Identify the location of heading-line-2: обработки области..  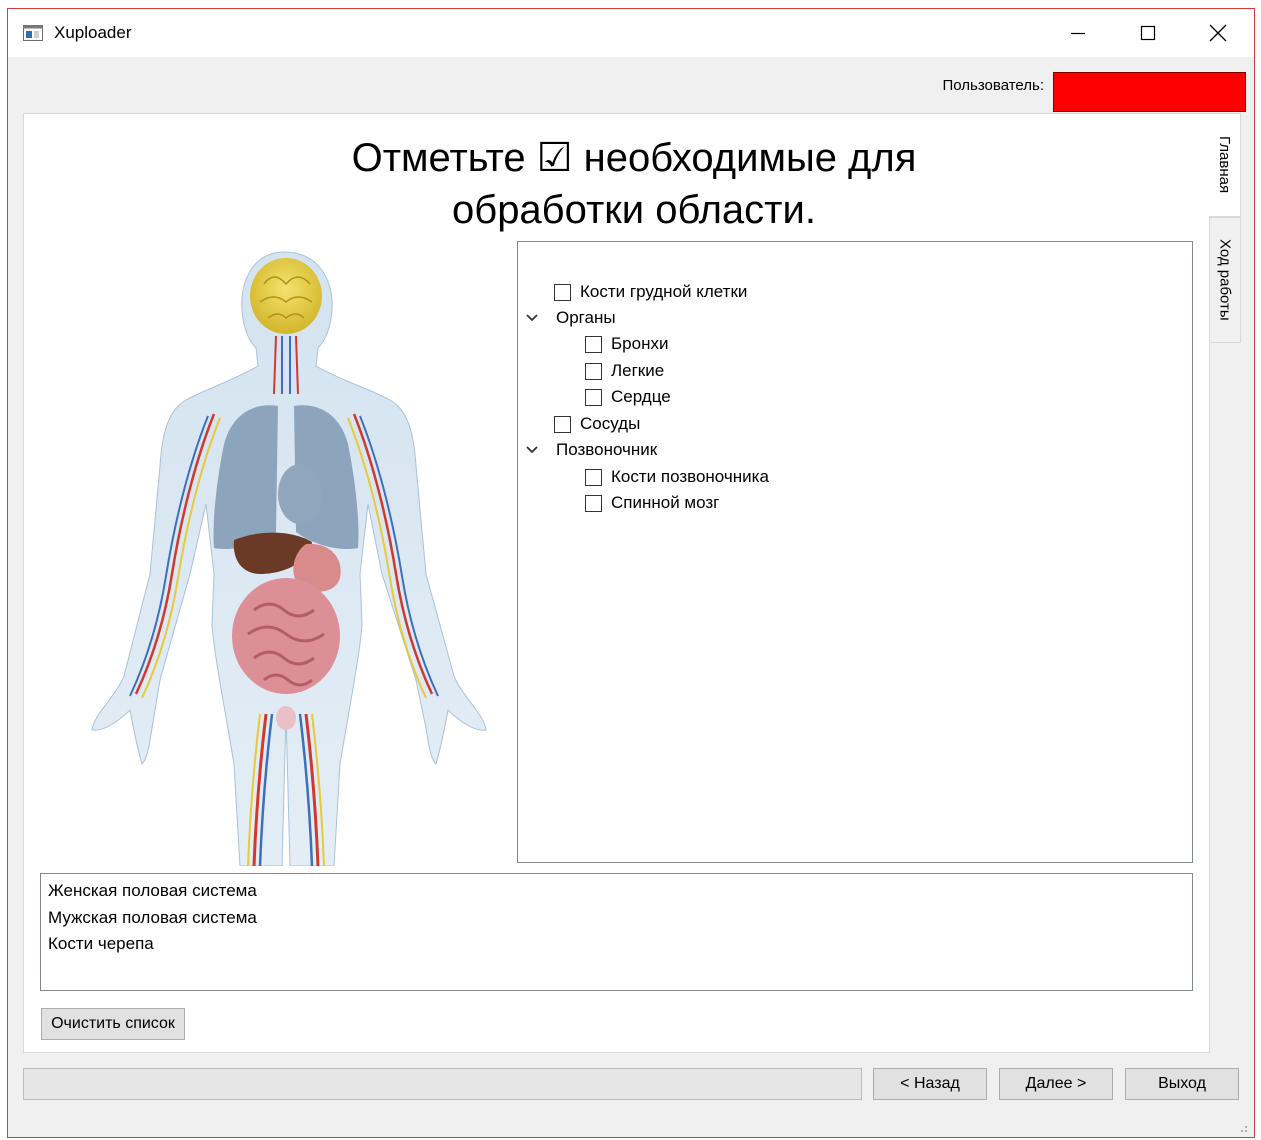
(634, 210).